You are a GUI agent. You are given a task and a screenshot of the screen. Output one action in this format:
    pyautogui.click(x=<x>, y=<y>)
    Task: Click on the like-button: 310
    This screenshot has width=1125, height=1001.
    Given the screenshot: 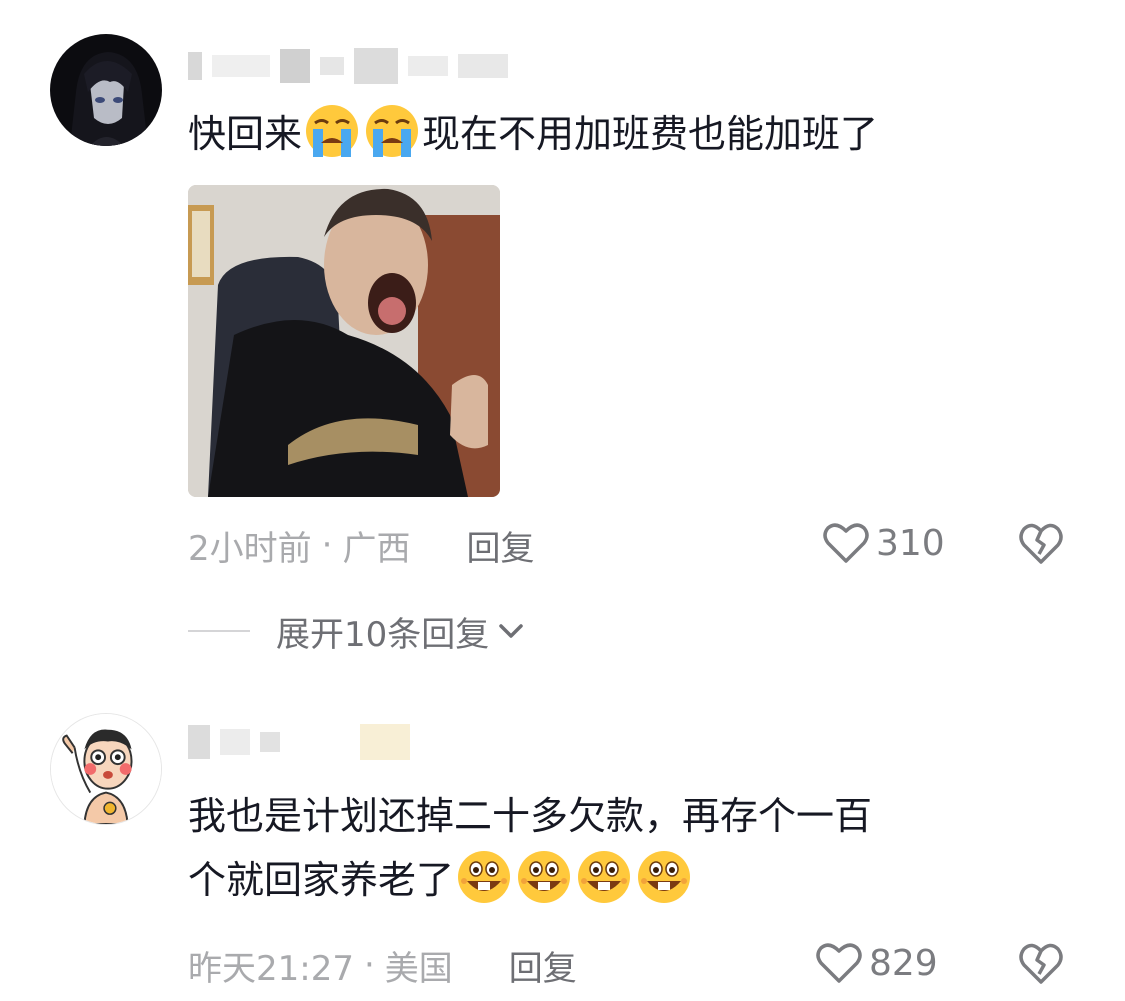 What is the action you would take?
    pyautogui.click(x=883, y=543)
    